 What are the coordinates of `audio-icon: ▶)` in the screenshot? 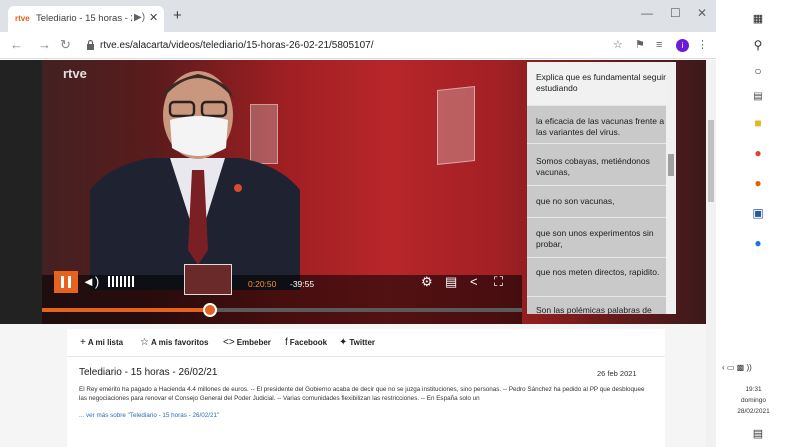 It's located at (139, 18).